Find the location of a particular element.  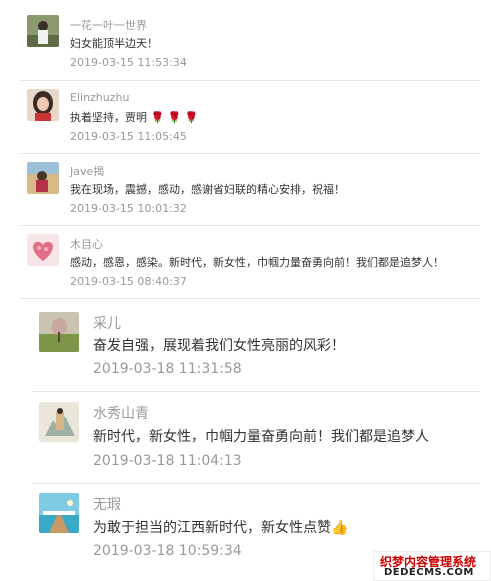

comment-author: Jave揭 is located at coordinates (87, 171).